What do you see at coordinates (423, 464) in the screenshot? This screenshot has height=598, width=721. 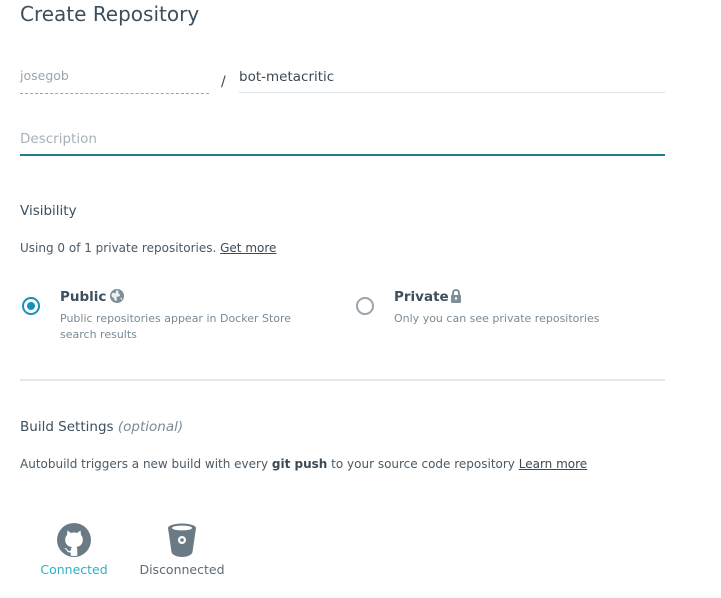 I see `autobuild-text-suffix: to your source code repository` at bounding box center [423, 464].